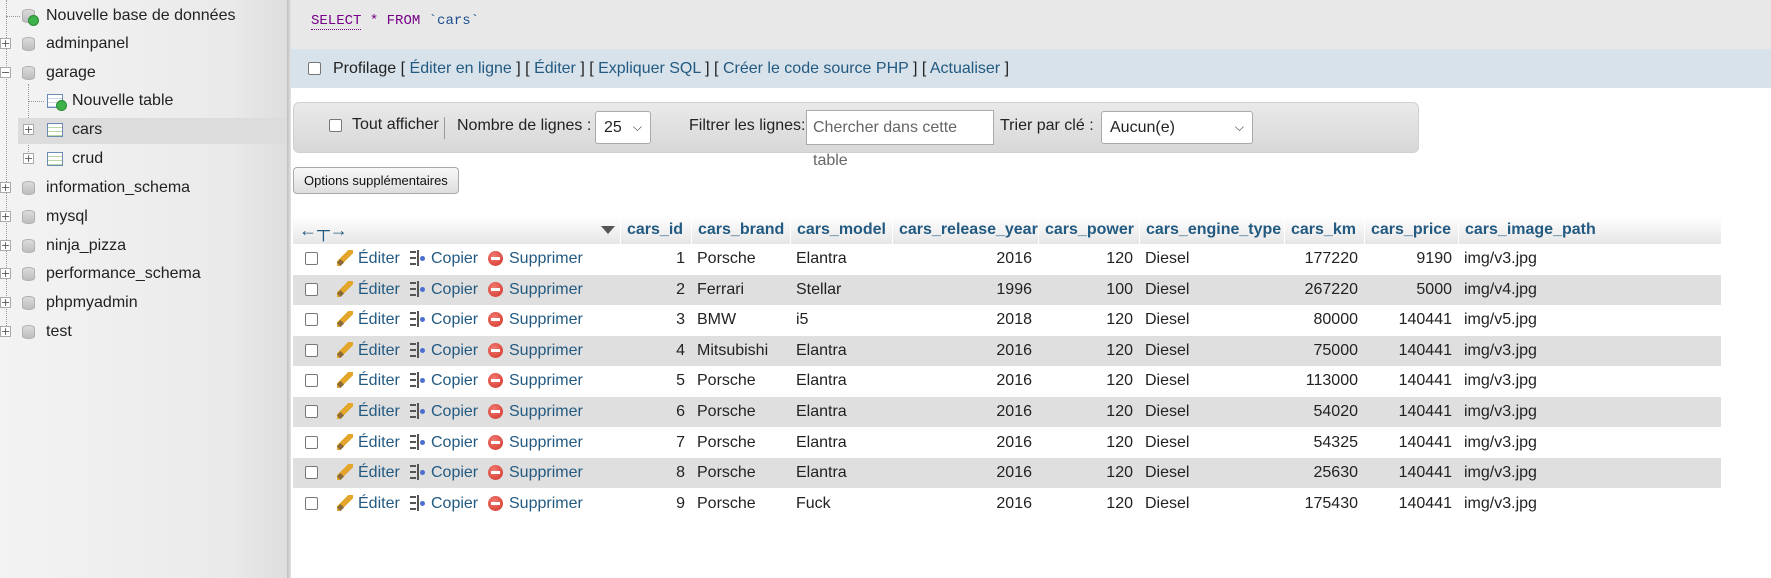  Describe the element at coordinates (841, 320) in the screenshot. I see `cell-cars-model: i5` at that location.